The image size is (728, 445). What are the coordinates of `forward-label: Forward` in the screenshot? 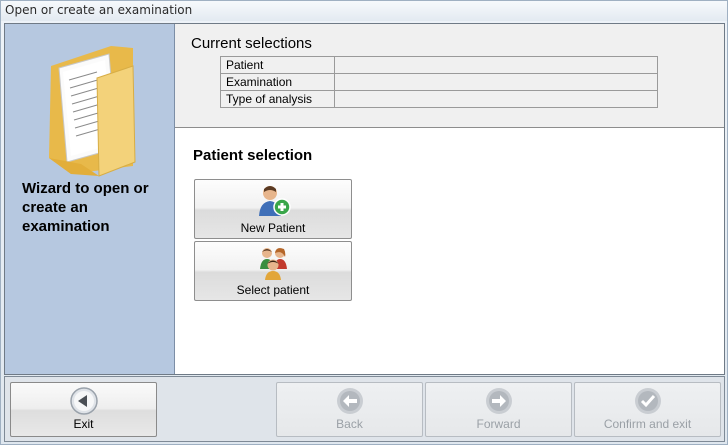 It's located at (498, 424).